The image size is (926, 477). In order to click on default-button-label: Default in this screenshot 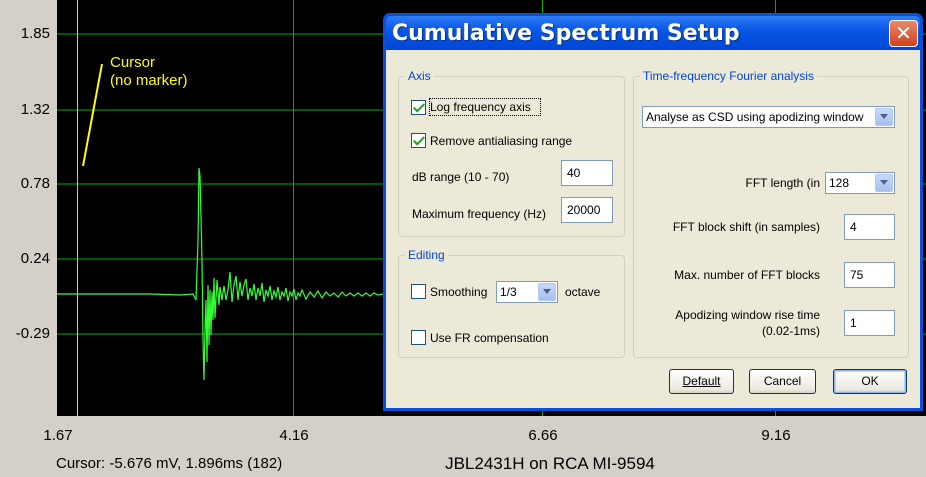, I will do `click(701, 381)`.